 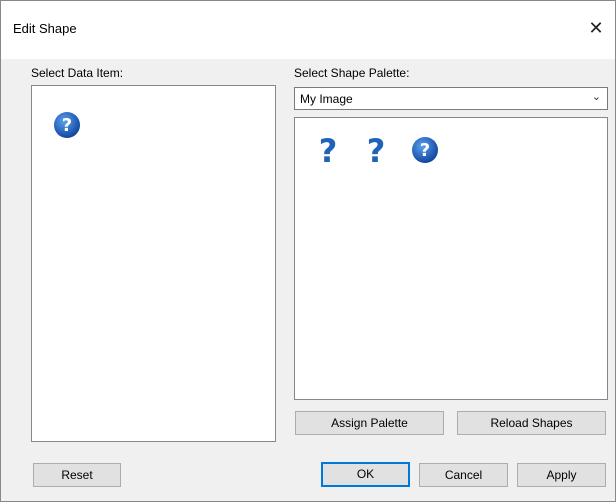 What do you see at coordinates (561, 475) in the screenshot?
I see `apply-button: Apply` at bounding box center [561, 475].